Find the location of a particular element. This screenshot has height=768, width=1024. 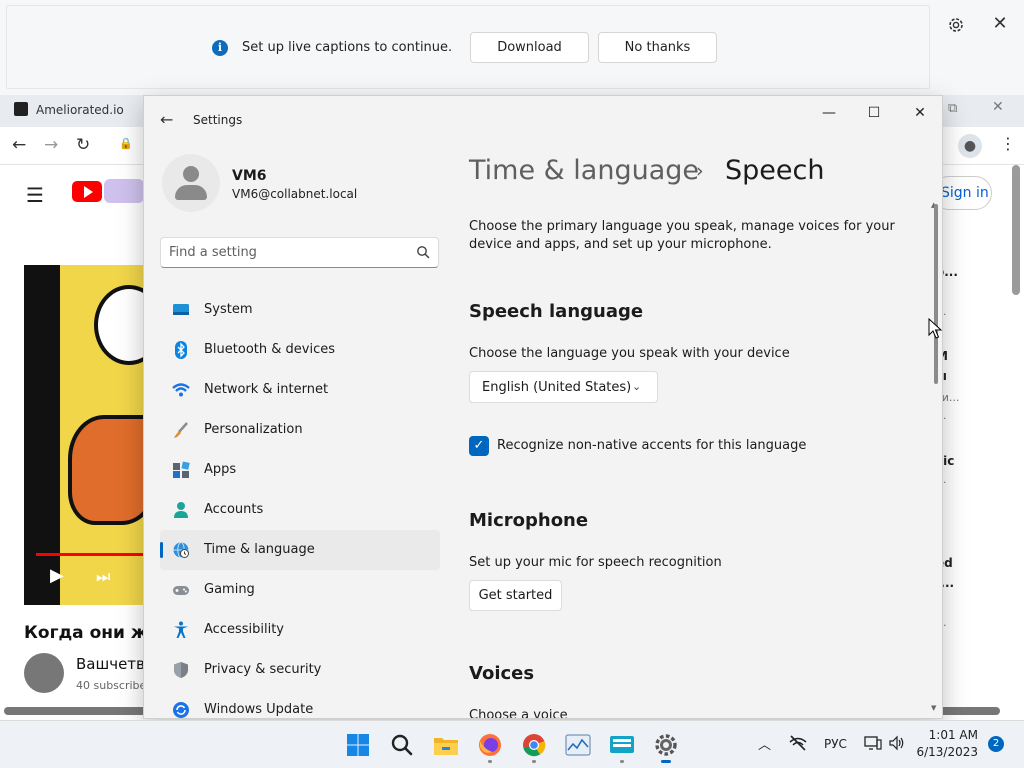

no-thanks-button: No thanks is located at coordinates (657, 47).